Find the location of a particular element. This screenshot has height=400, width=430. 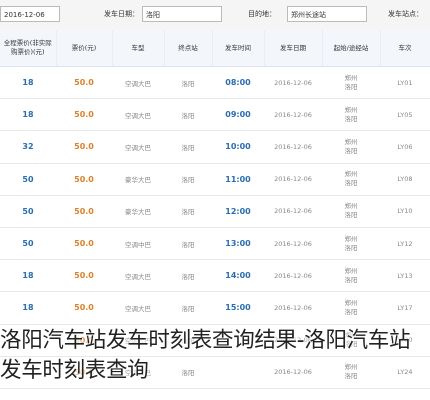

depart-time-cell: 08:00 is located at coordinates (238, 83).